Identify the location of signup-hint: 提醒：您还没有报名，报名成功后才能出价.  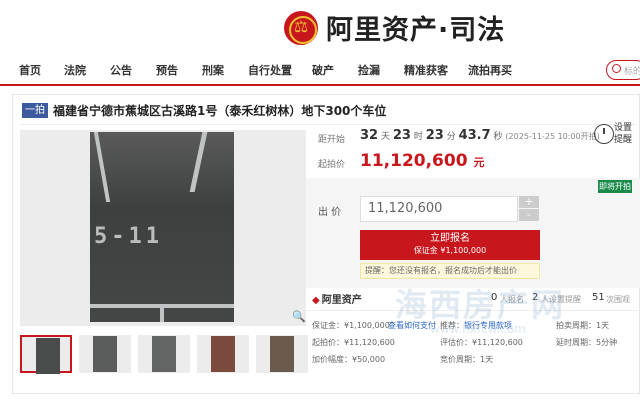
(450, 271).